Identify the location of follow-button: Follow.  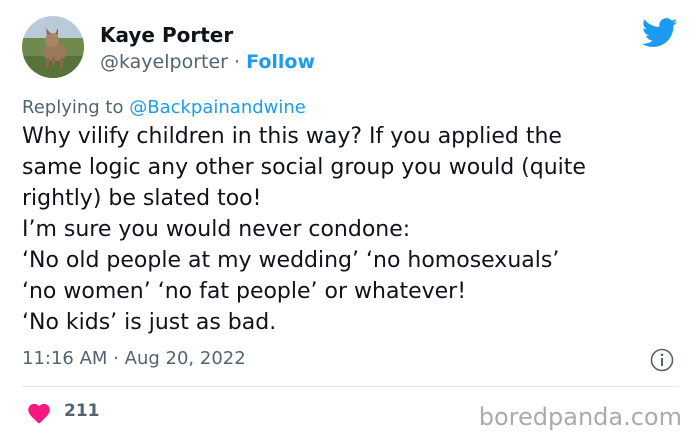
(280, 62).